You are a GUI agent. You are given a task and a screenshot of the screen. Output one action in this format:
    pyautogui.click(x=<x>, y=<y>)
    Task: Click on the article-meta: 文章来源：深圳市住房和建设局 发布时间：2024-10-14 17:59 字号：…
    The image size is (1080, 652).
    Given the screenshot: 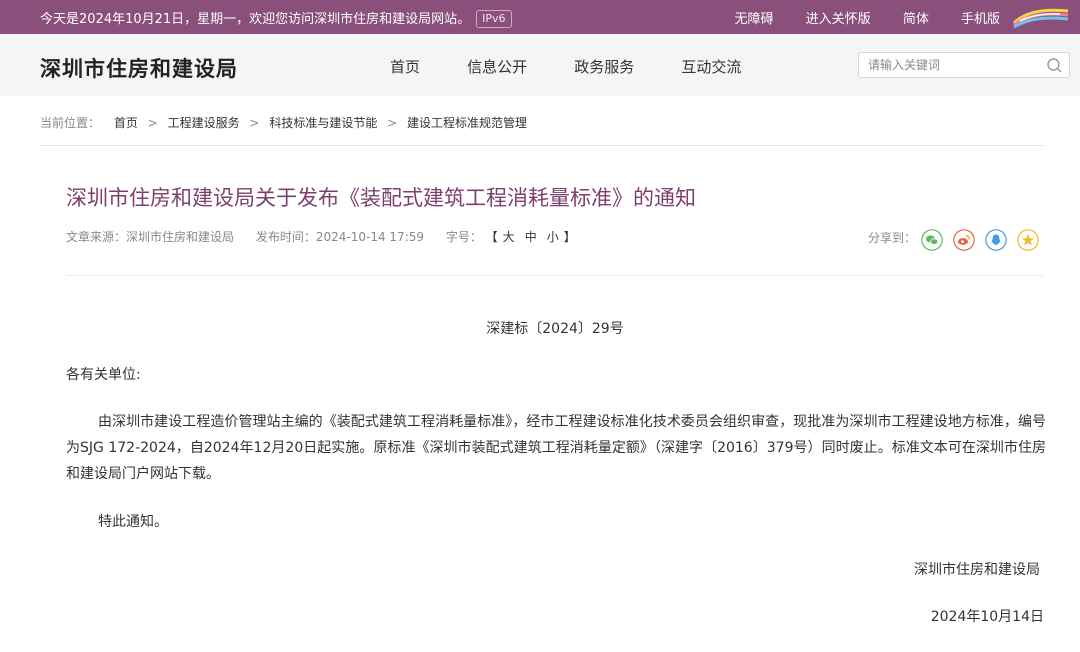 What is the action you would take?
    pyautogui.click(x=321, y=236)
    